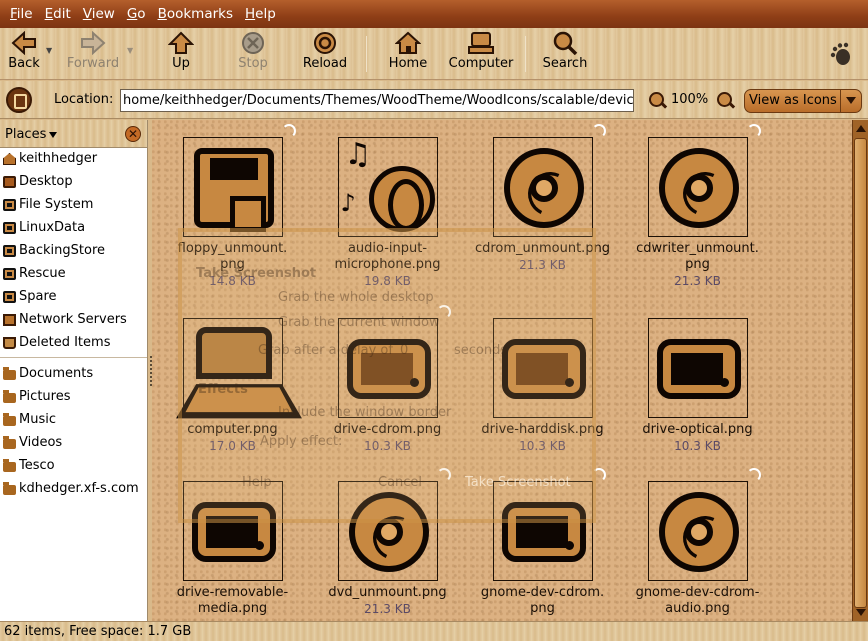  What do you see at coordinates (62, 250) in the screenshot?
I see `sidebar-item-label: BackingStore` at bounding box center [62, 250].